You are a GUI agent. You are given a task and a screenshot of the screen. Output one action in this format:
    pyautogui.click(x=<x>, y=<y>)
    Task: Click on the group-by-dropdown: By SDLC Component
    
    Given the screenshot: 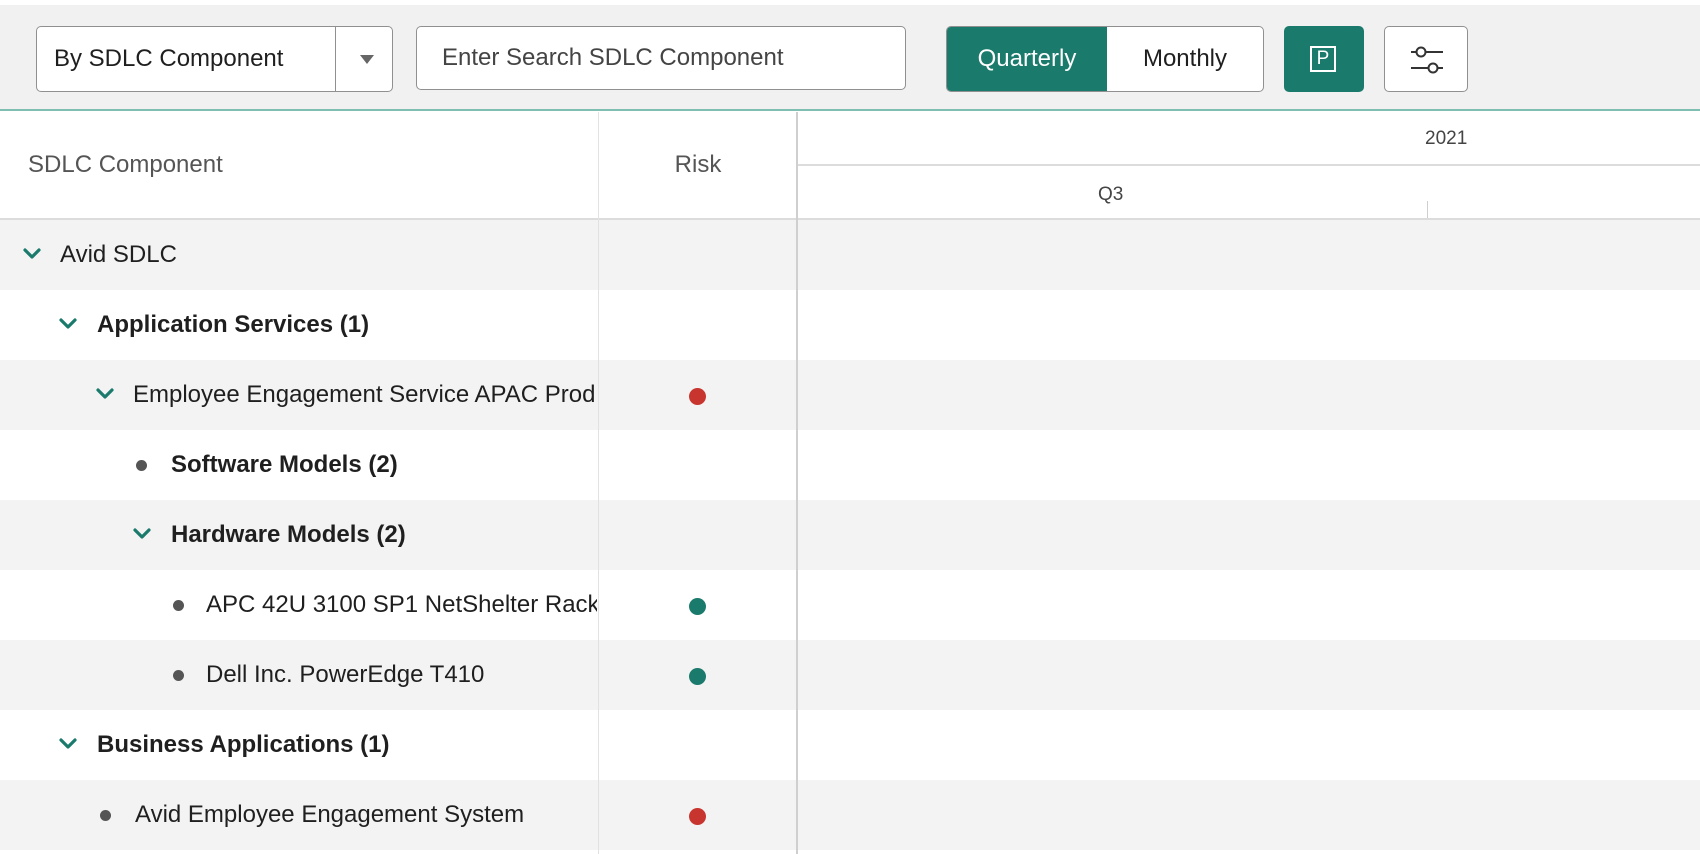 What is the action you would take?
    pyautogui.click(x=214, y=59)
    